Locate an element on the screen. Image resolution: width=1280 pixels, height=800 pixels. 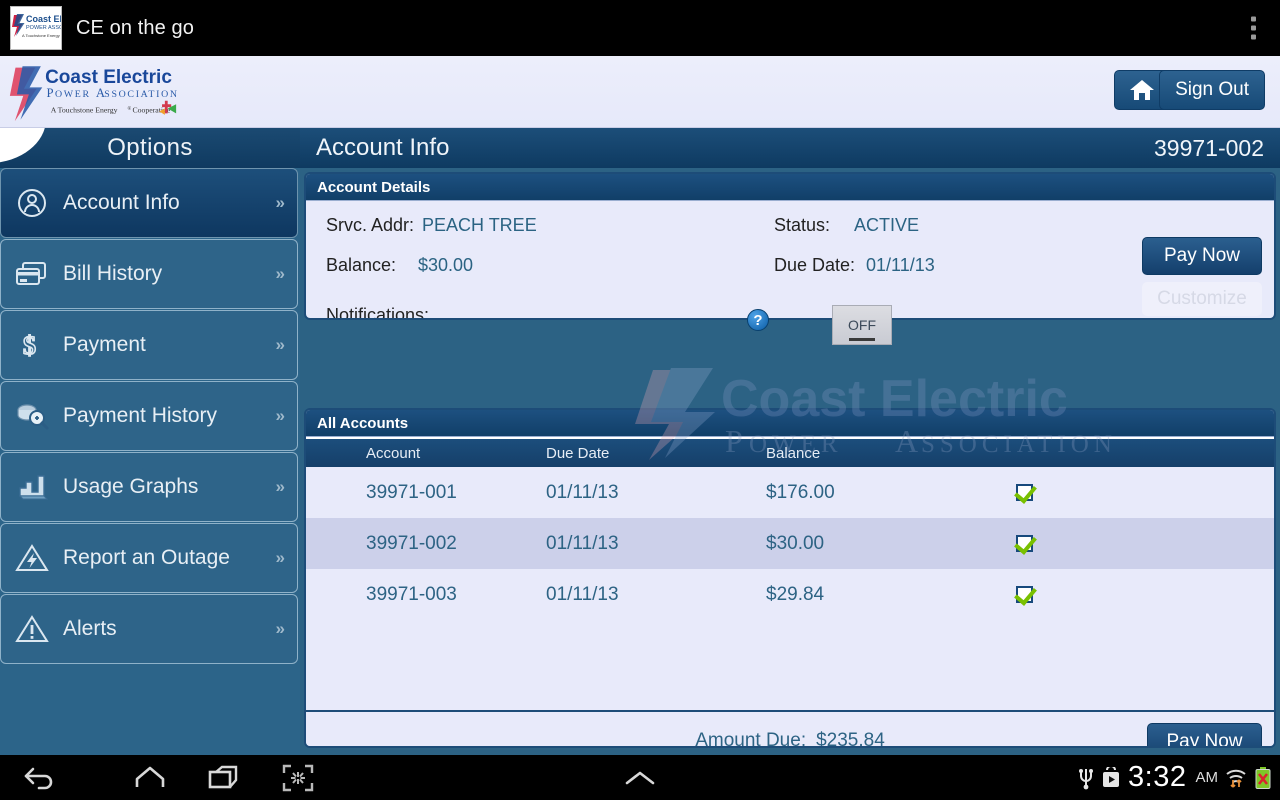
sidebar-item-label: Alerts is located at coordinates (90, 628).